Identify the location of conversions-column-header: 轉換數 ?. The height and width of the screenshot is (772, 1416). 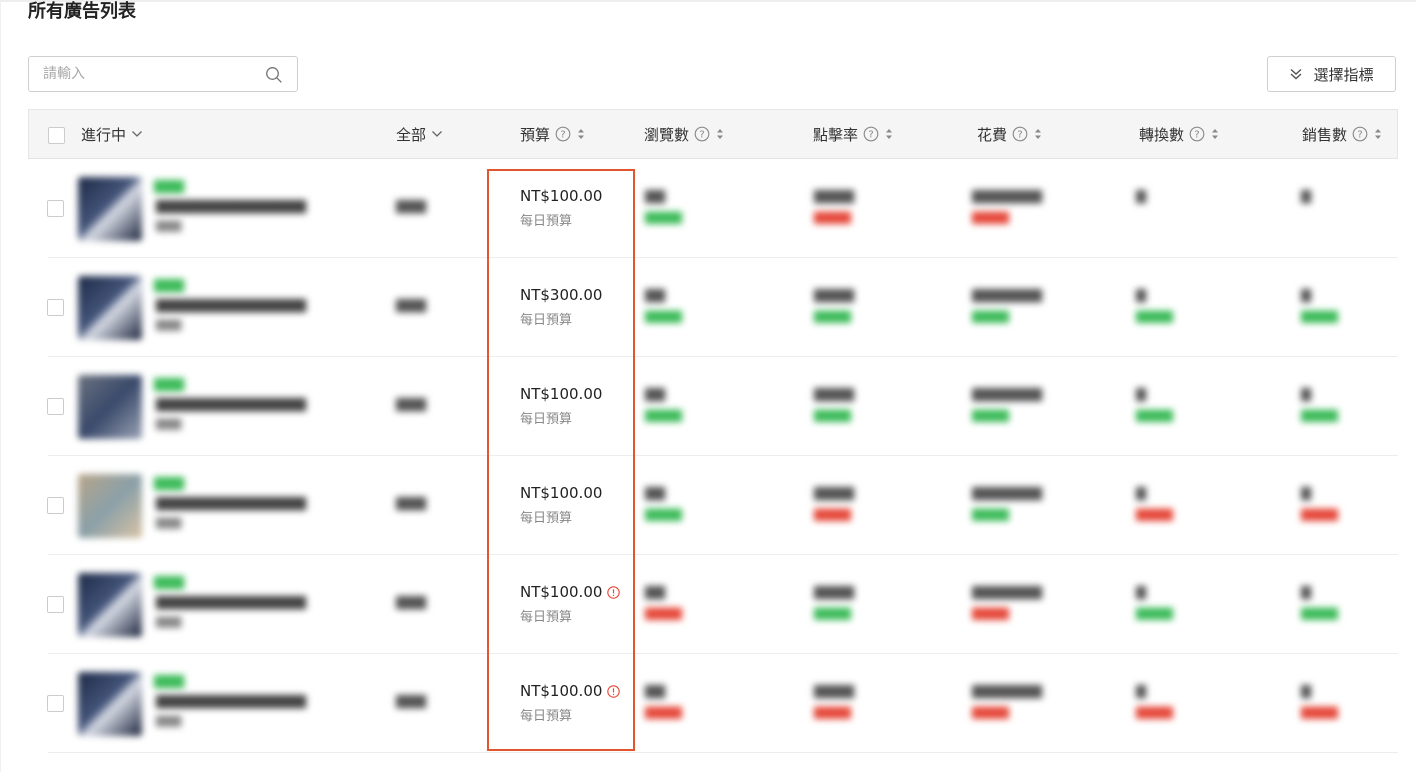
(1179, 134).